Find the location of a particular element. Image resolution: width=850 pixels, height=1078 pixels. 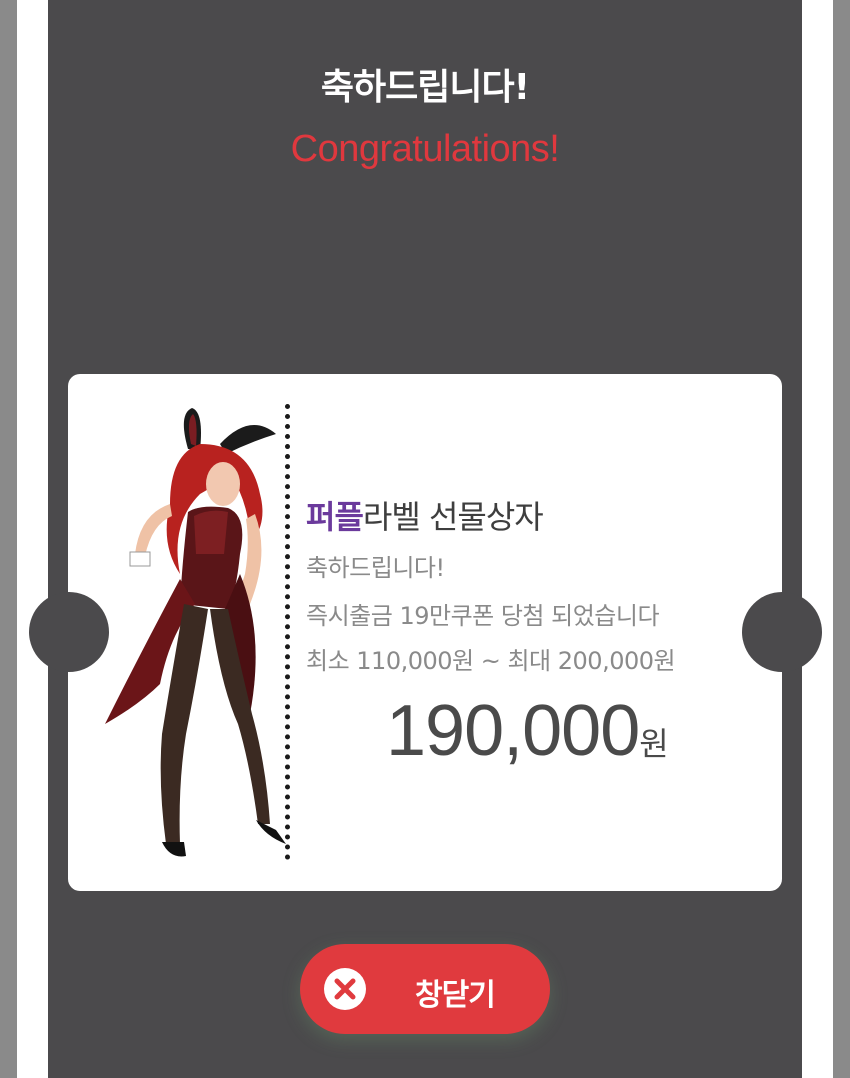

prize-title: 퍼플라벨 선물상자 is located at coordinates (425, 515).